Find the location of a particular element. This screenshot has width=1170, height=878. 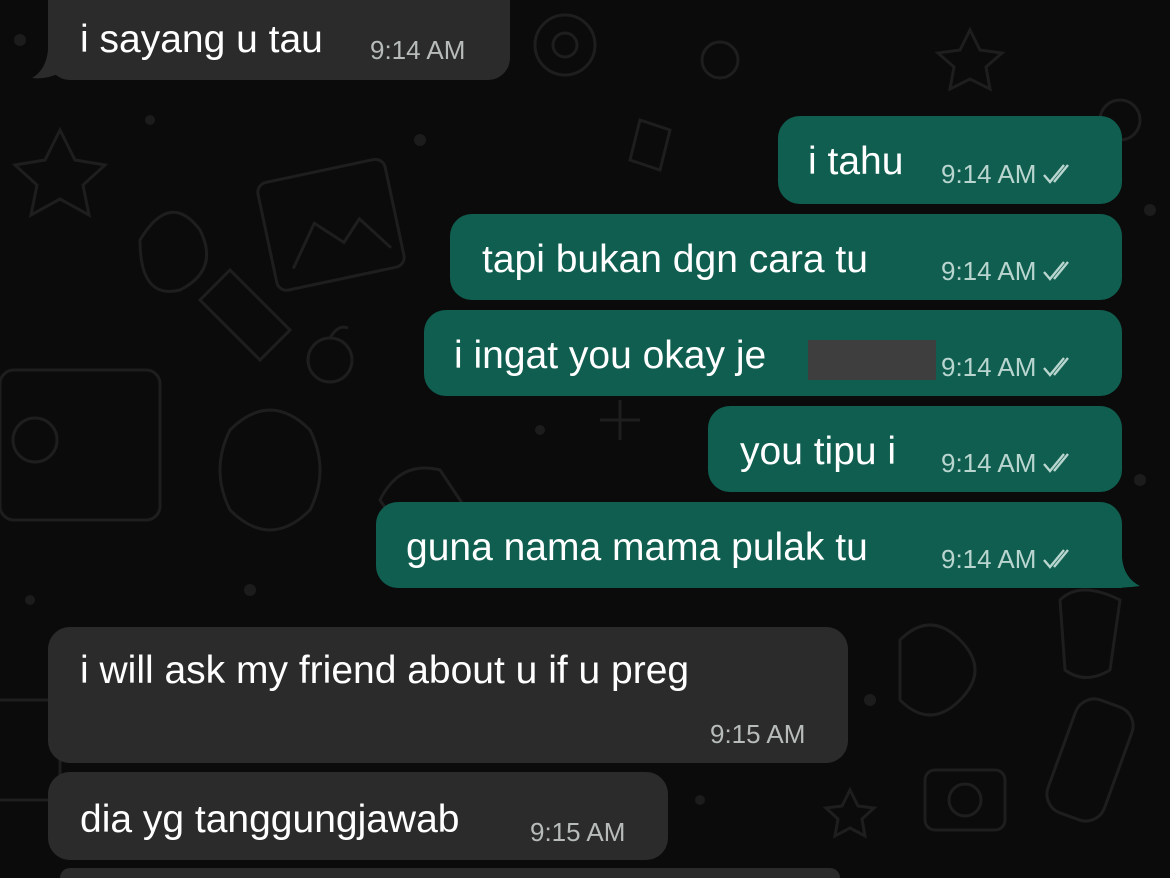

message-bubble-outgoing: i ingat you okay je 9:14 AM is located at coordinates (773, 353).